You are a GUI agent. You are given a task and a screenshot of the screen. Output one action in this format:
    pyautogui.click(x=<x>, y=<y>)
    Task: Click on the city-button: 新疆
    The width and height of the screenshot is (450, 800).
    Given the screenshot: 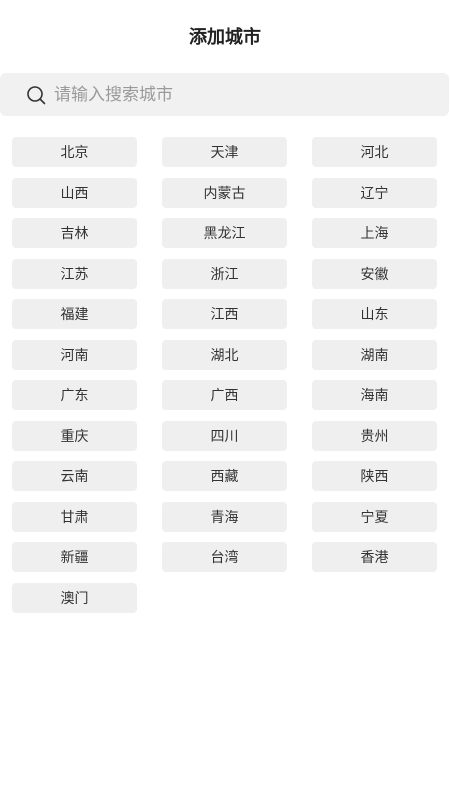 What is the action you would take?
    pyautogui.click(x=74, y=557)
    